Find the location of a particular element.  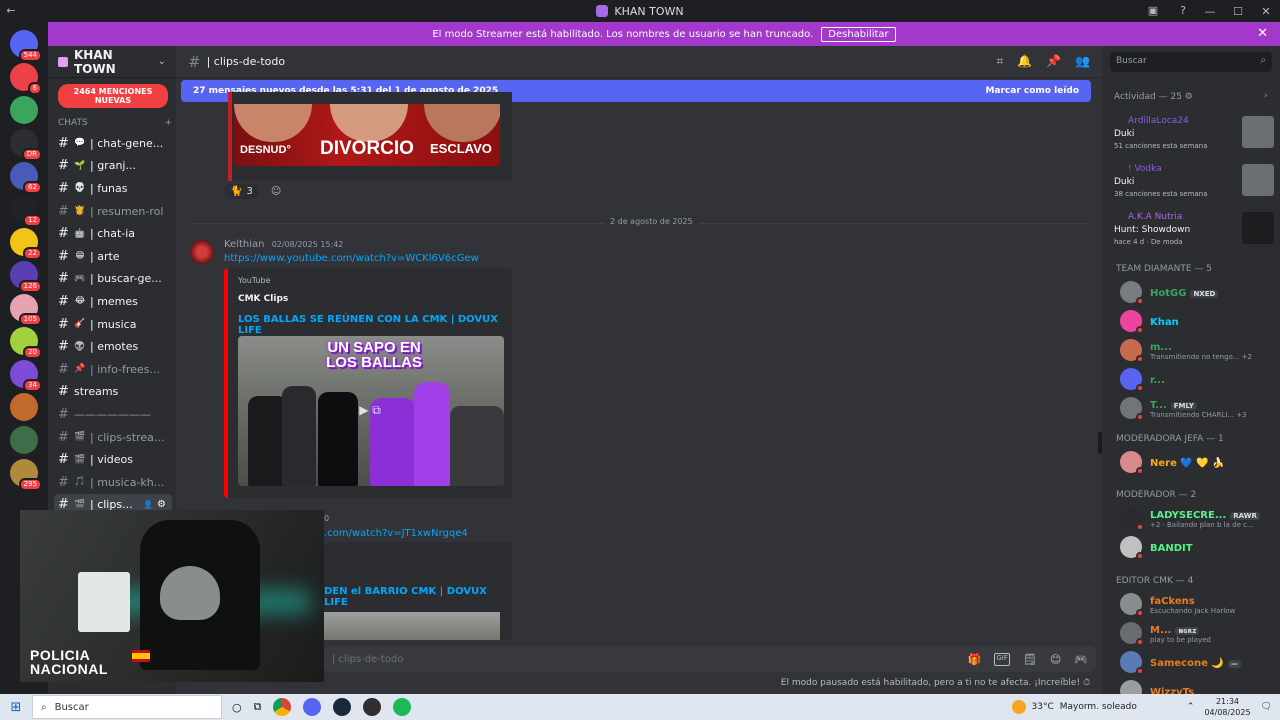

channel-item: # 😁 | arte is located at coordinates (112, 256).